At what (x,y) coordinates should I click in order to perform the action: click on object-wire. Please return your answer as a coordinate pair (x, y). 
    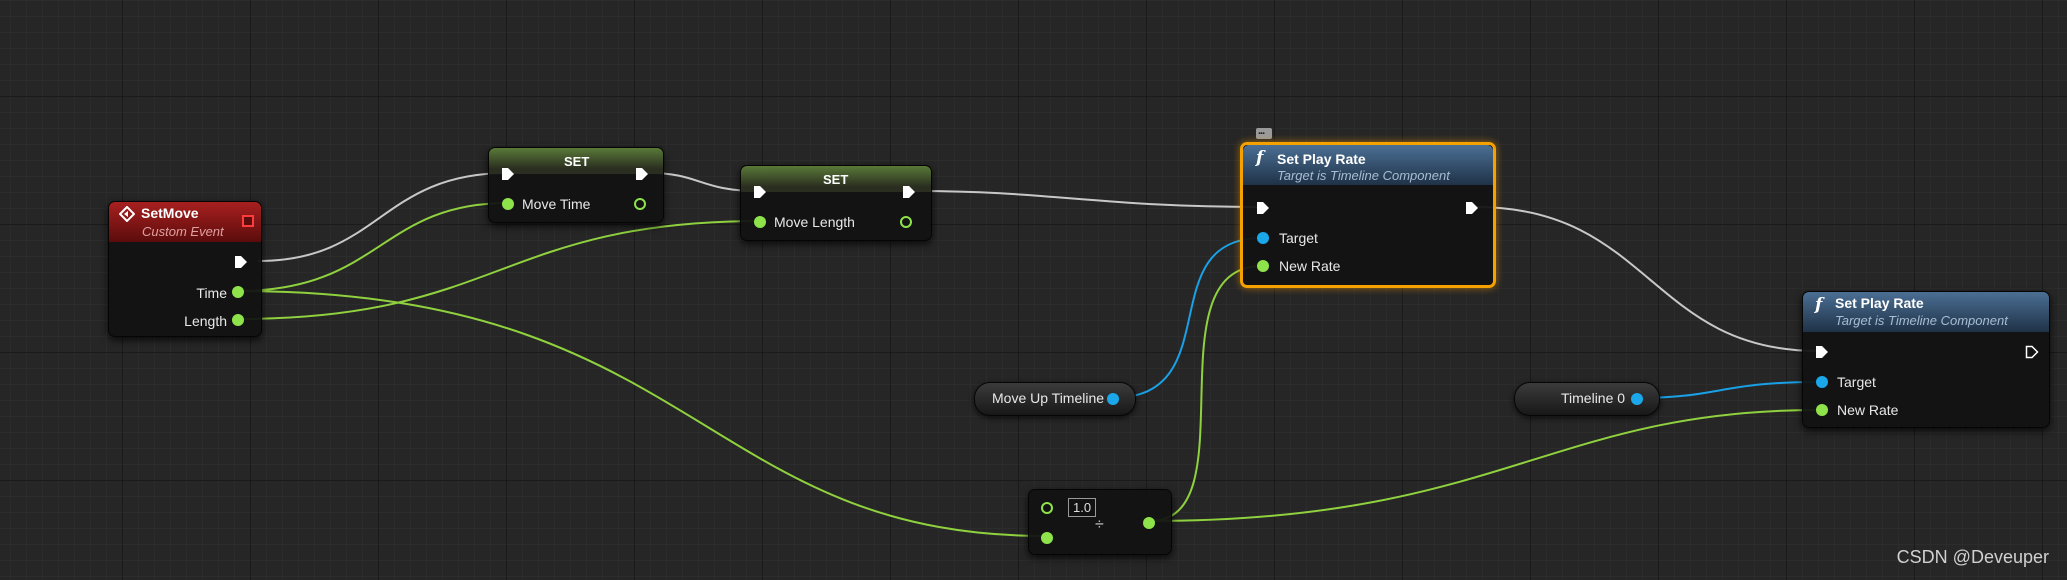
    Looking at the image, I should click on (1727, 390).